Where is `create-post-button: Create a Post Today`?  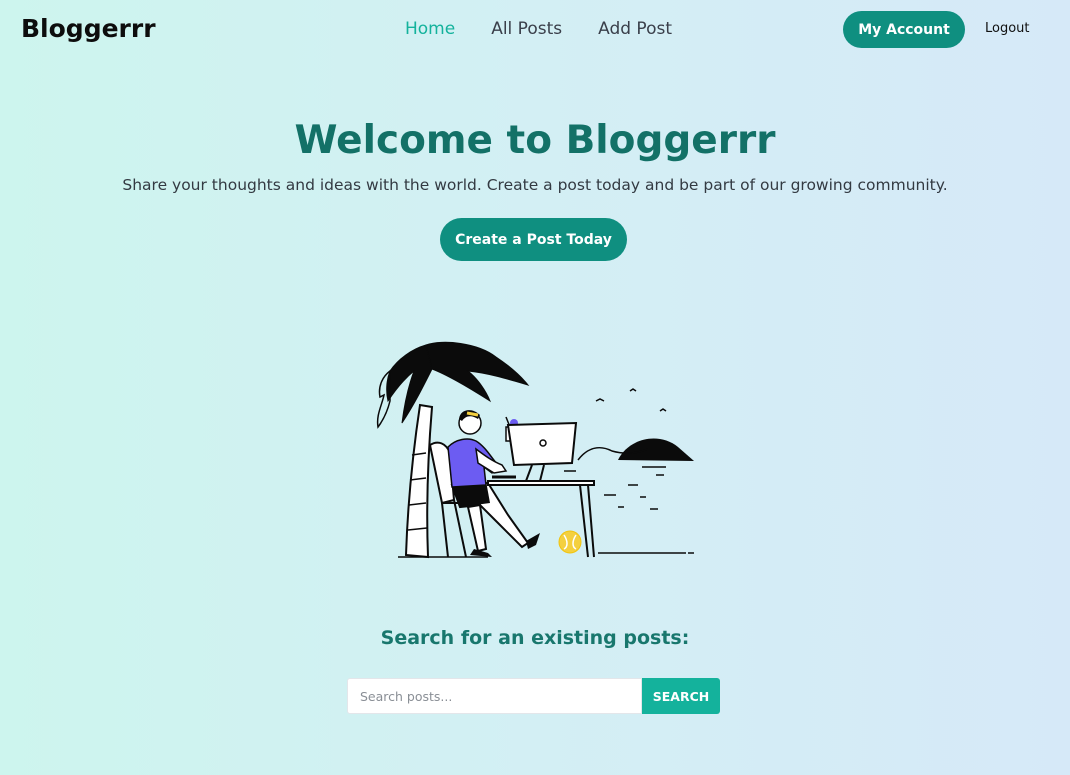
create-post-button: Create a Post Today is located at coordinates (533, 239).